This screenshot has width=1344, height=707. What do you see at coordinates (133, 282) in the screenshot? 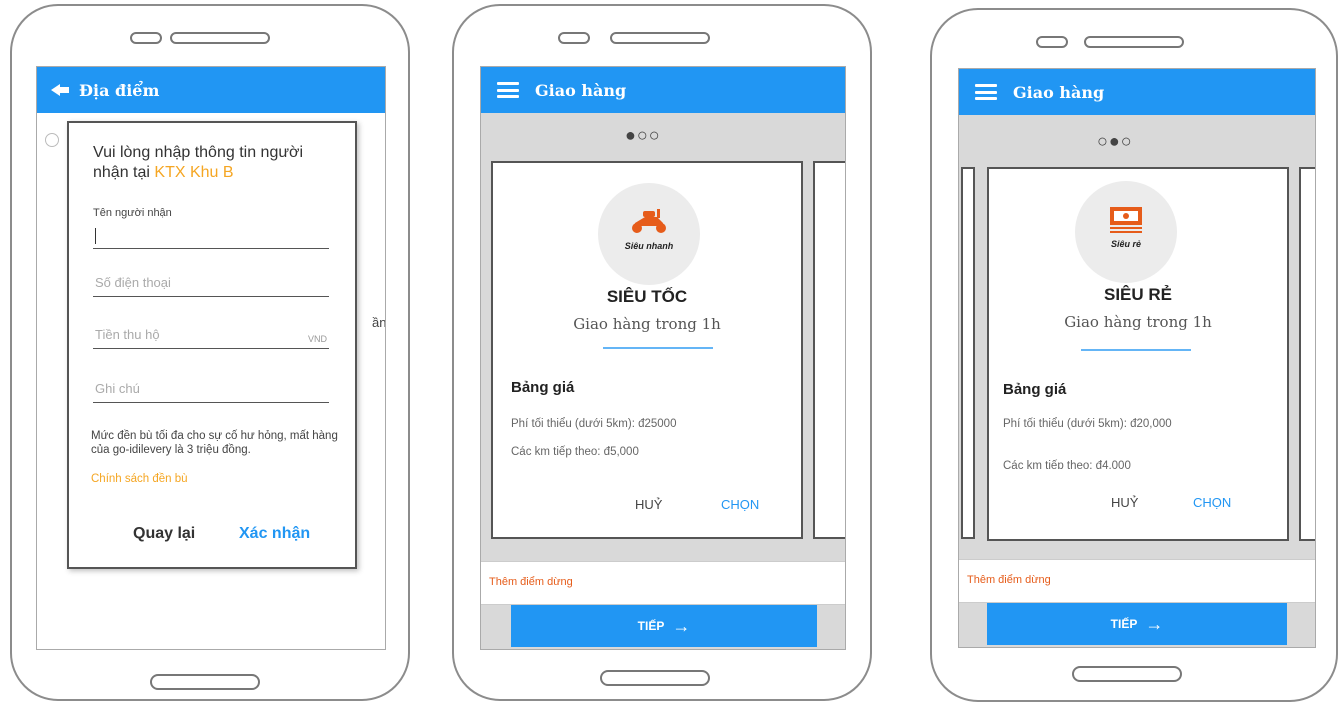
I see `phone-number-placeholder: Số điện thoại` at bounding box center [133, 282].